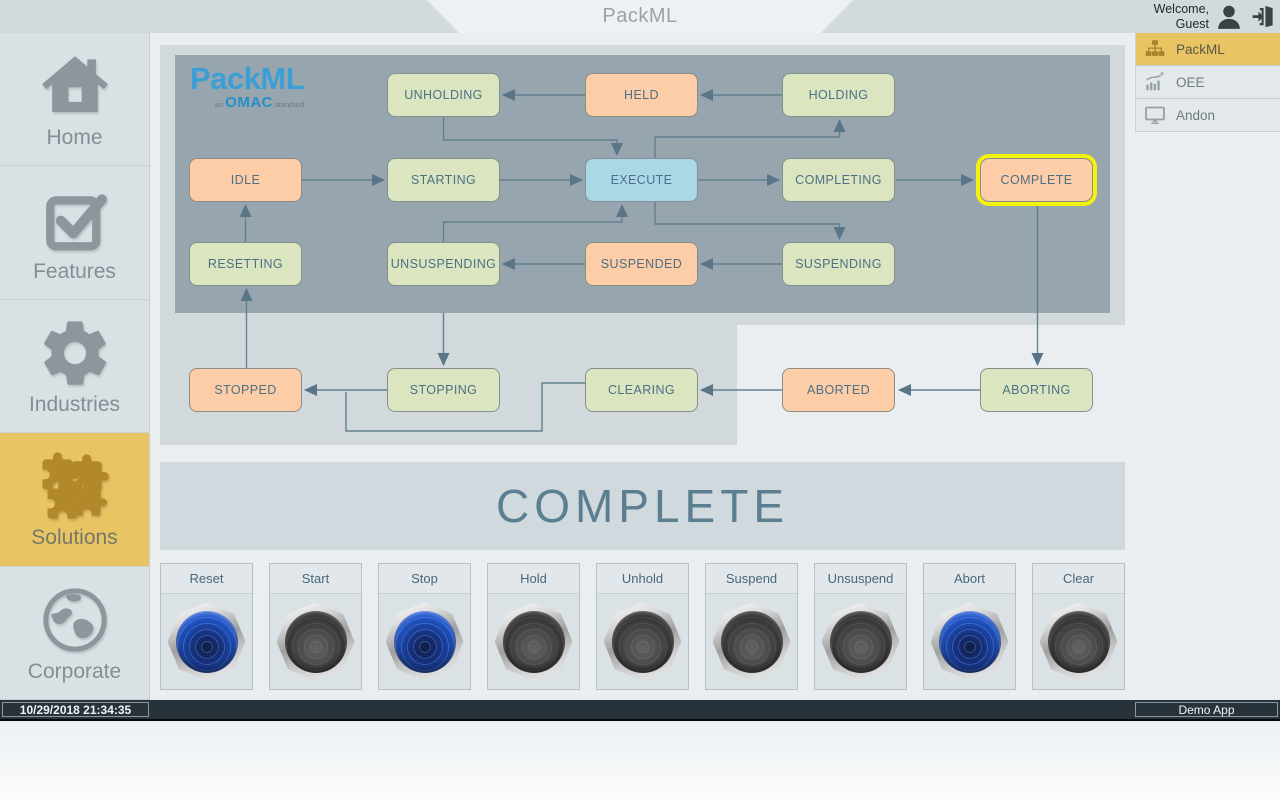 The width and height of the screenshot is (1280, 800). Describe the element at coordinates (74, 138) in the screenshot. I see `sidebar-item-label: Home` at that location.